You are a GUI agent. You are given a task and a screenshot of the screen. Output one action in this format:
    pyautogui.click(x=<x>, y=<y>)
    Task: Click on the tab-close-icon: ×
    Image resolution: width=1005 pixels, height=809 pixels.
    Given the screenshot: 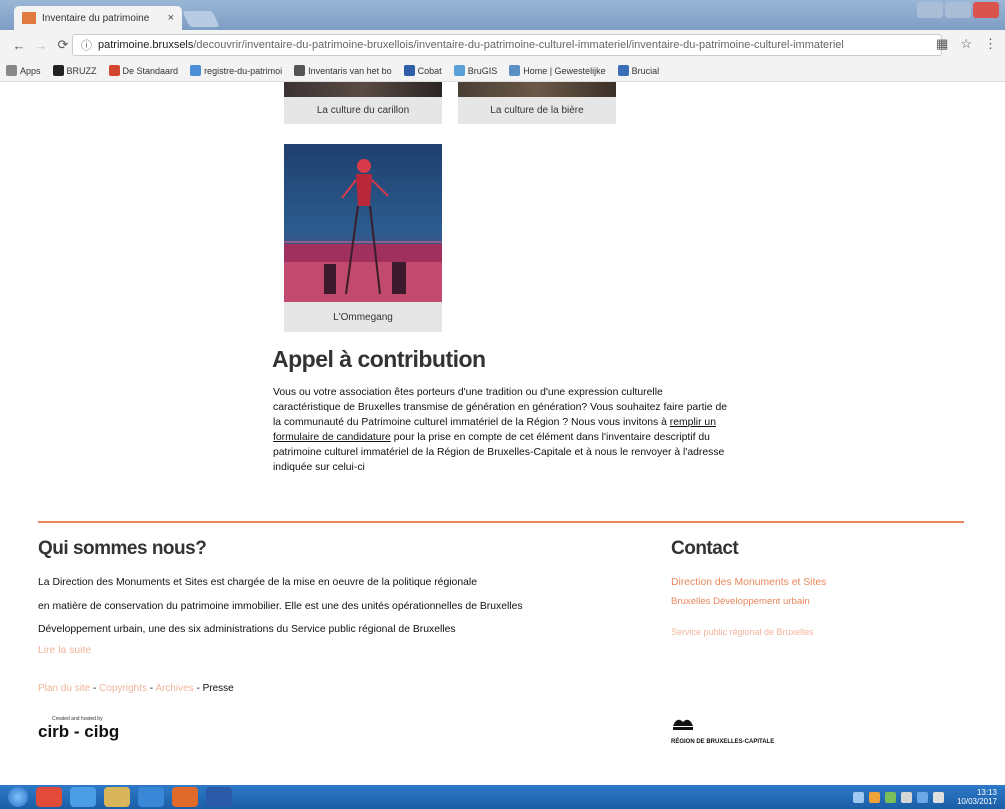 What is the action you would take?
    pyautogui.click(x=171, y=18)
    